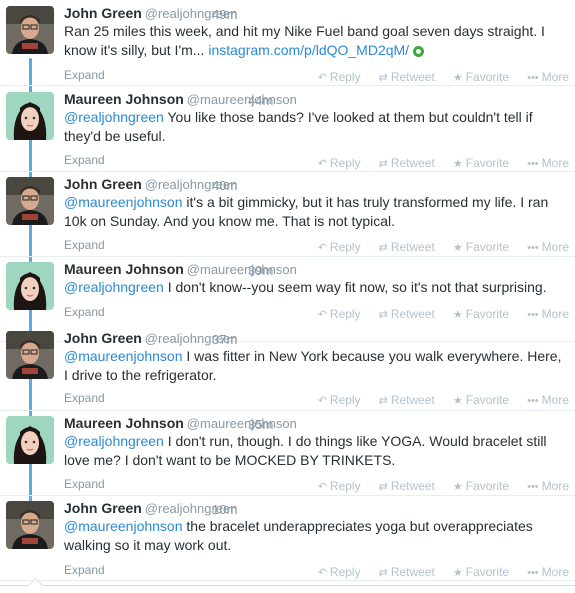  Describe the element at coordinates (224, 339) in the screenshot. I see `tweet-timestamp: 37m` at that location.